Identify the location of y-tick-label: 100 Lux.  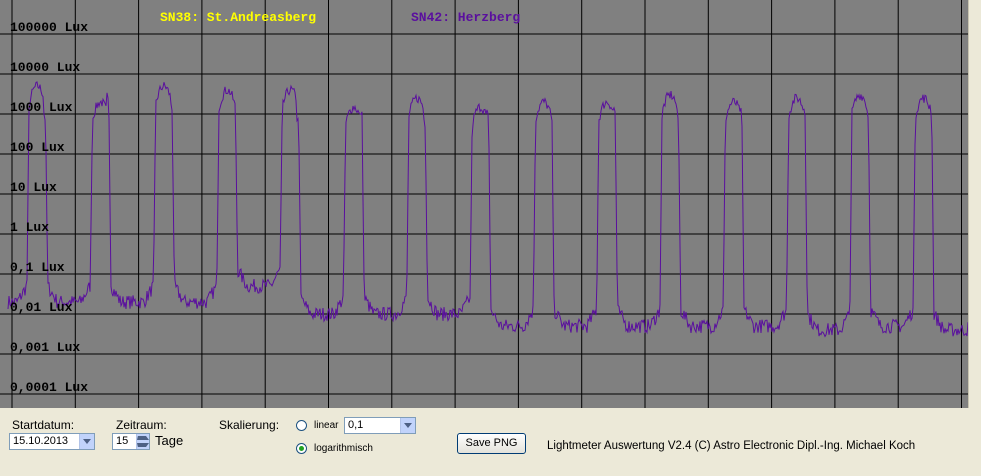
(37, 147).